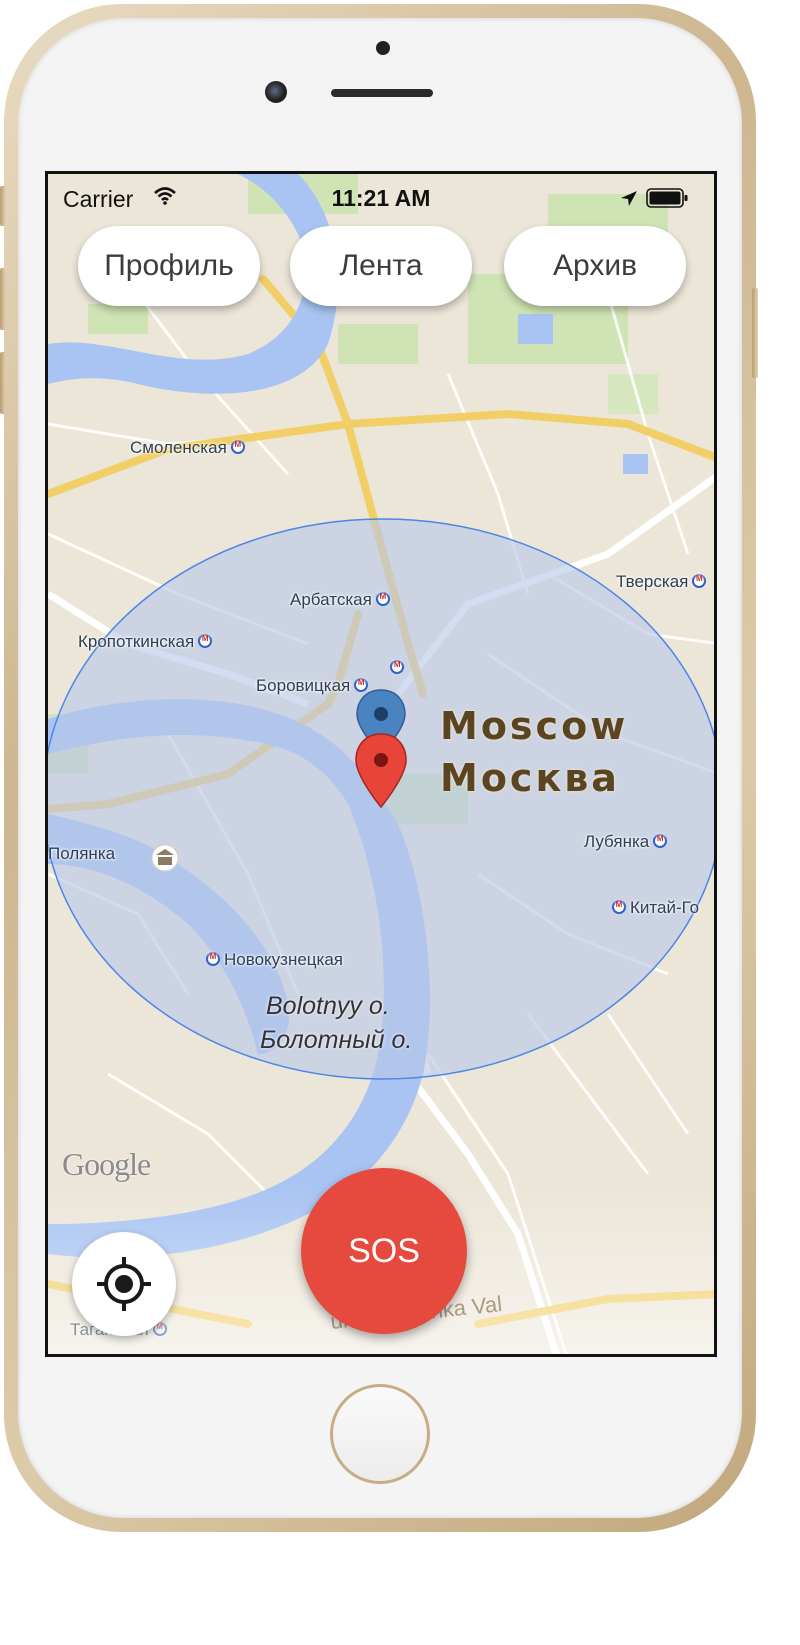 This screenshot has height=1645, width=800. I want to click on home-button, so click(380, 1434).